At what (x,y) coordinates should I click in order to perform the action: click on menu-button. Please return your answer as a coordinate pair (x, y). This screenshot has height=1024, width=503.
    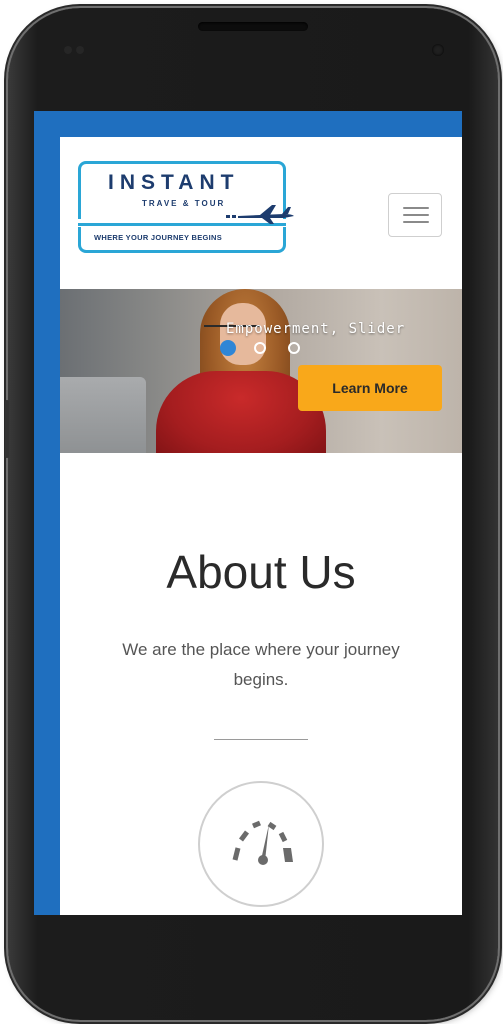
    Looking at the image, I should click on (415, 215).